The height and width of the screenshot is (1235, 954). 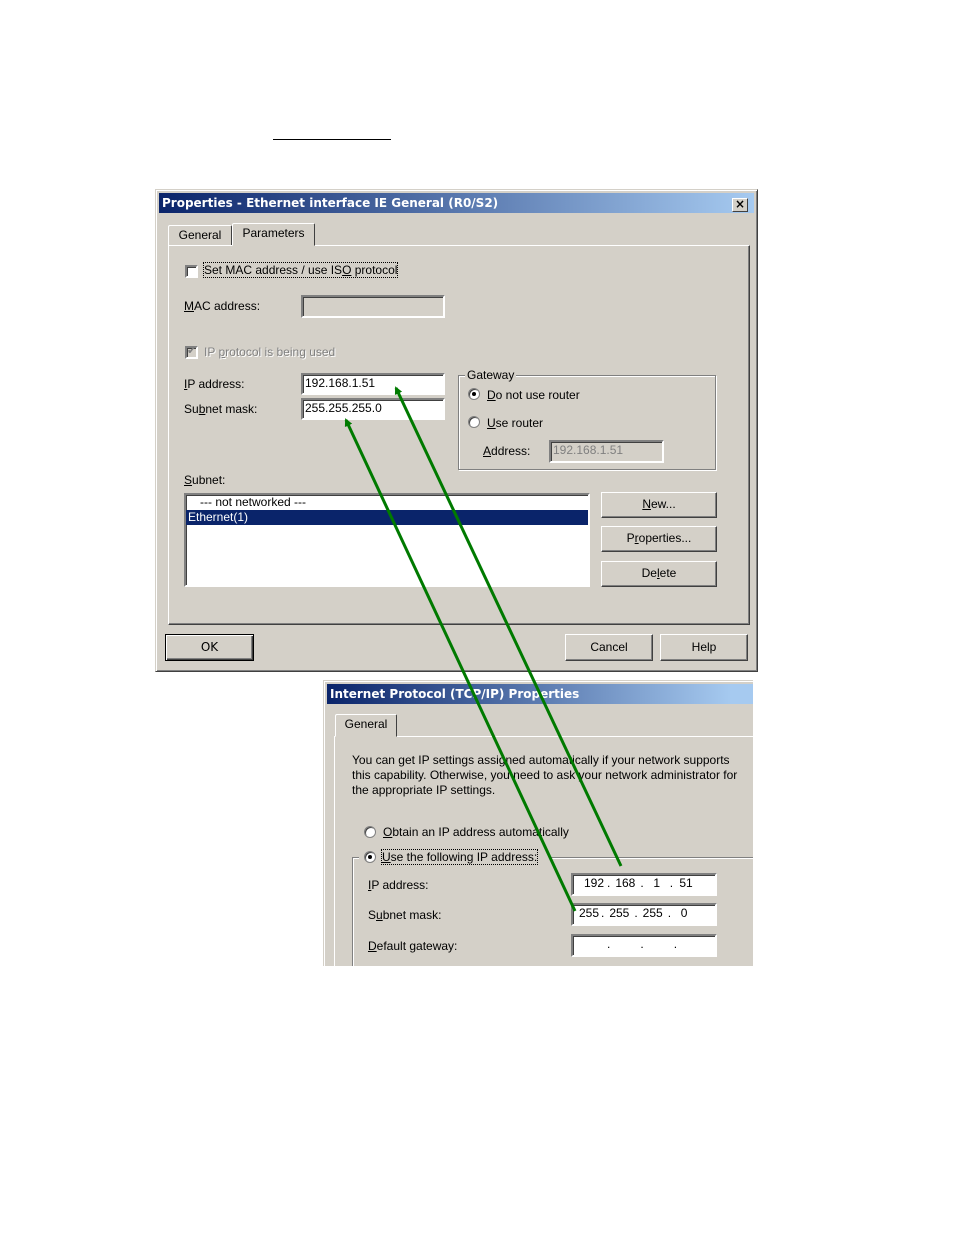 I want to click on cancel-button: Cancel, so click(x=609, y=647).